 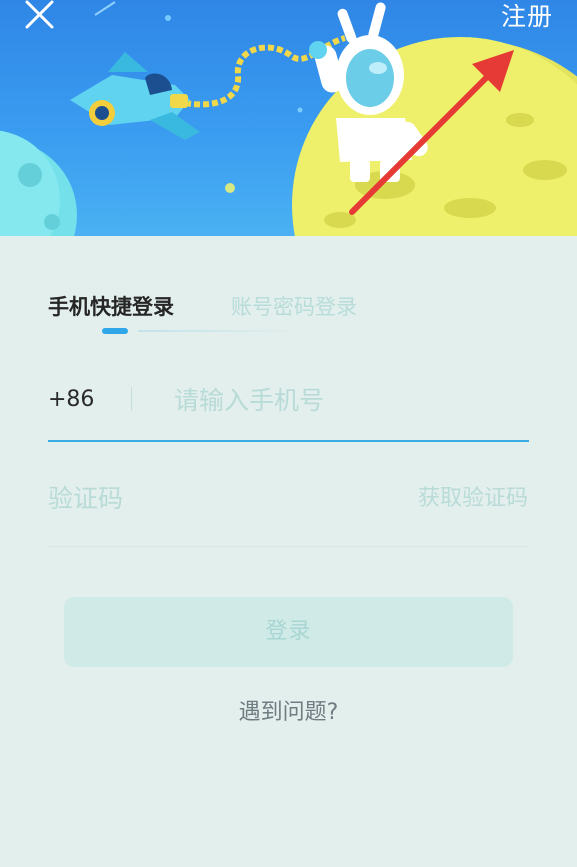 I want to click on country-code-selector: +86, so click(x=71, y=400).